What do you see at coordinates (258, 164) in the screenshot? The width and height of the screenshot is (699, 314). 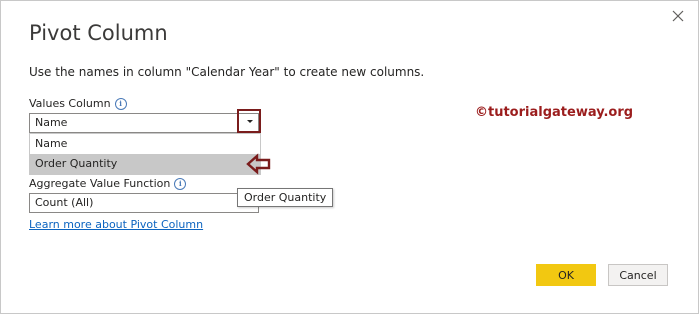 I see `annotation-arrow-icon` at bounding box center [258, 164].